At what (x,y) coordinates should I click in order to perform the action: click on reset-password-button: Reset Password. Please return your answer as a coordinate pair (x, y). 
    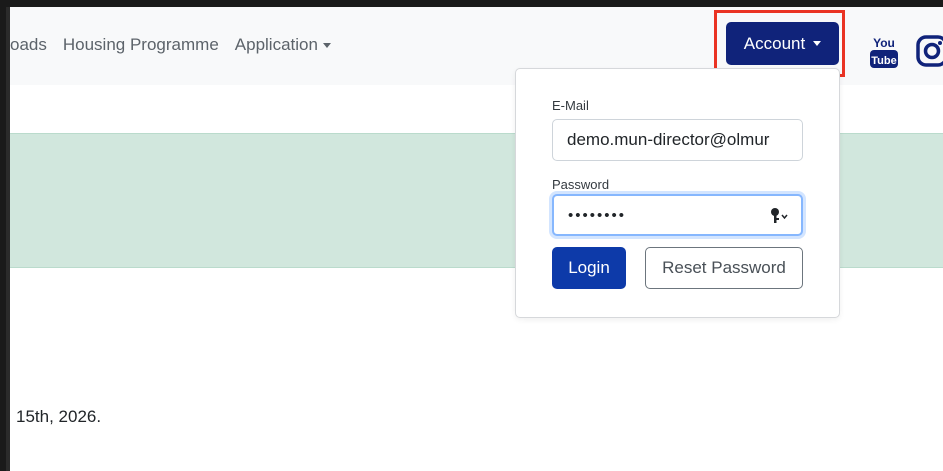
    Looking at the image, I should click on (724, 268).